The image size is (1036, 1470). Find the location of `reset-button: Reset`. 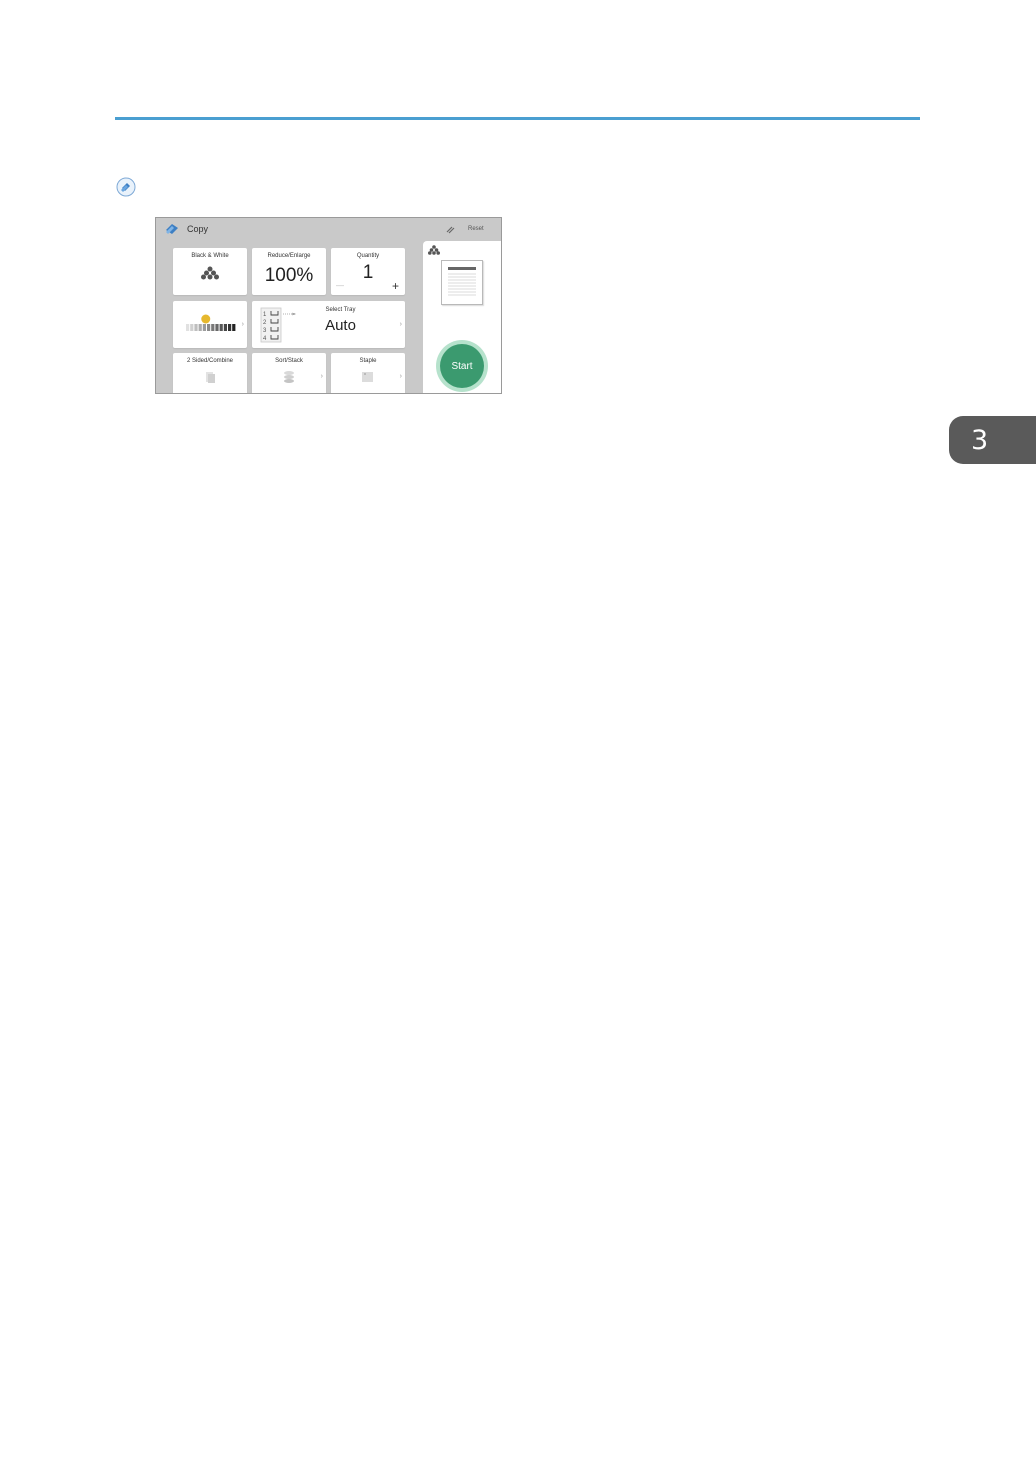

reset-button: Reset is located at coordinates (476, 229).